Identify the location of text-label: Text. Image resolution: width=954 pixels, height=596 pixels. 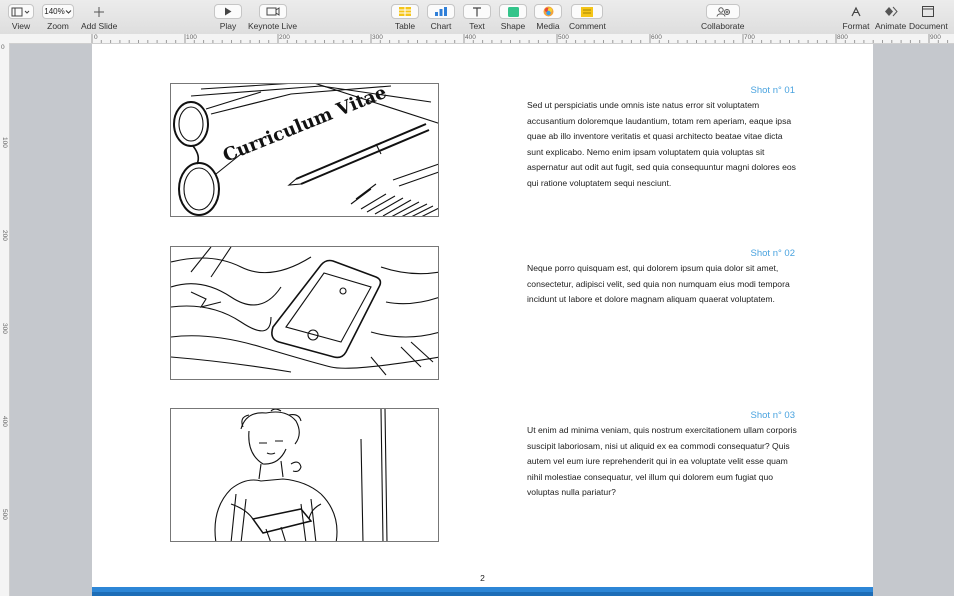
(477, 26).